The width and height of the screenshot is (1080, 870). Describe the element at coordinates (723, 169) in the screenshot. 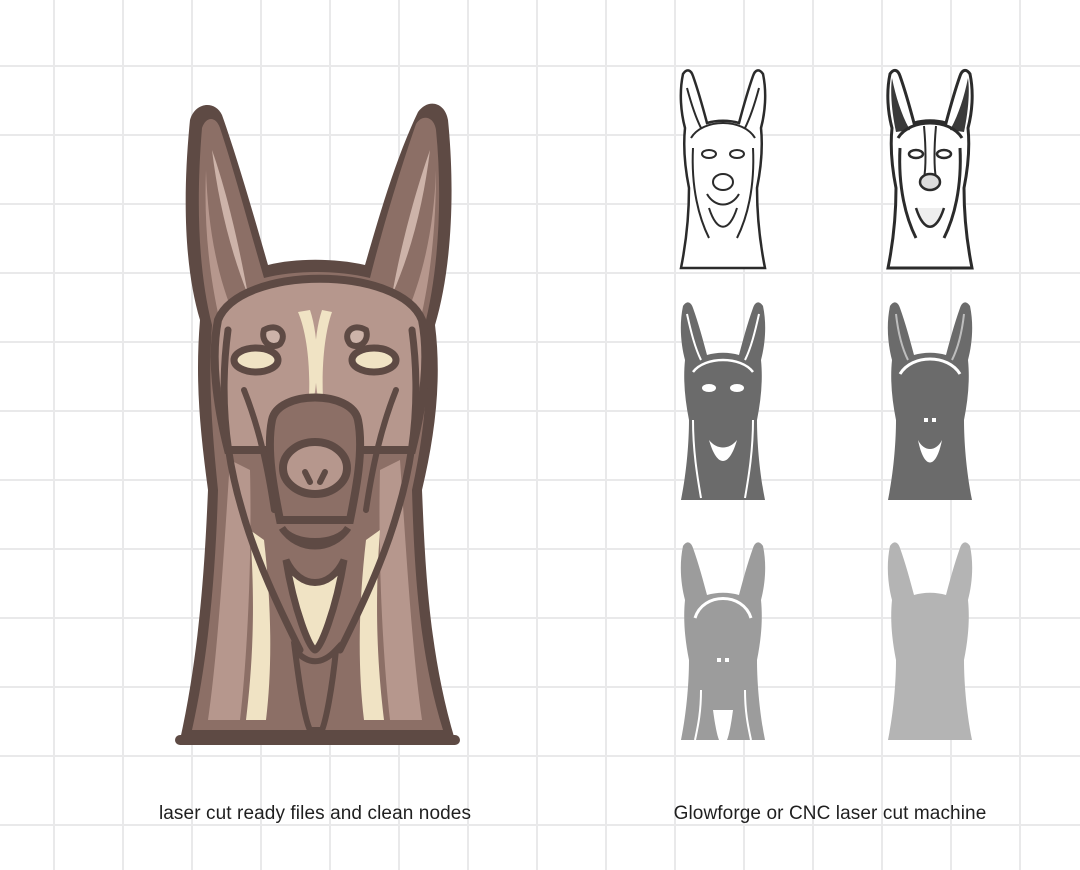

I see `doberman-outline-icon` at that location.